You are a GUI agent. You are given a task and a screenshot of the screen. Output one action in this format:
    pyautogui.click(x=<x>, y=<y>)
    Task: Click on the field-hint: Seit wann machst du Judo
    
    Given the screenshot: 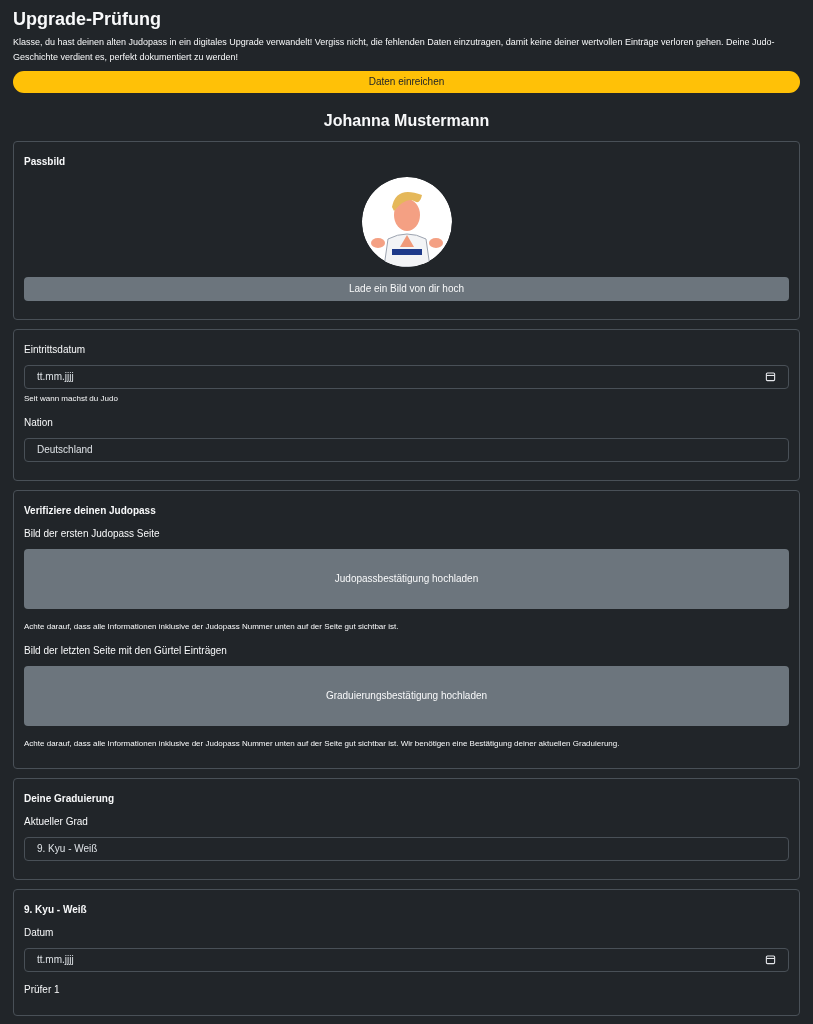 What is the action you would take?
    pyautogui.click(x=71, y=398)
    